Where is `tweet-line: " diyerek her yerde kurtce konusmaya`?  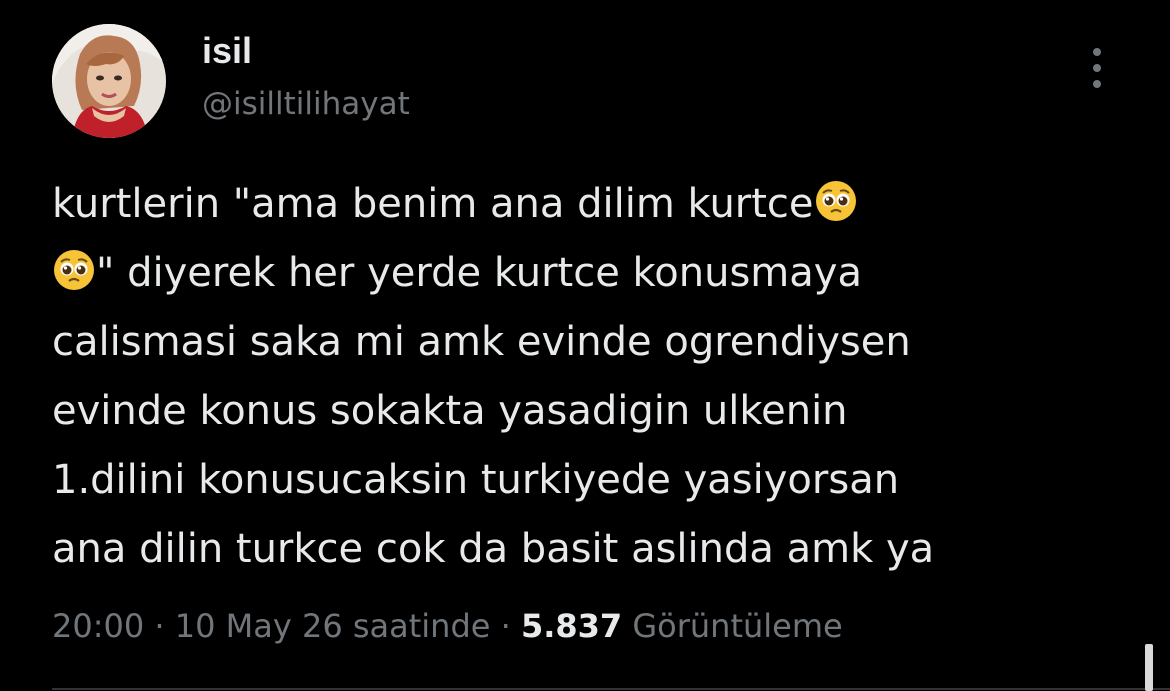
tweet-line: " diyerek her yerde kurtce konusmaya is located at coordinates (592, 273).